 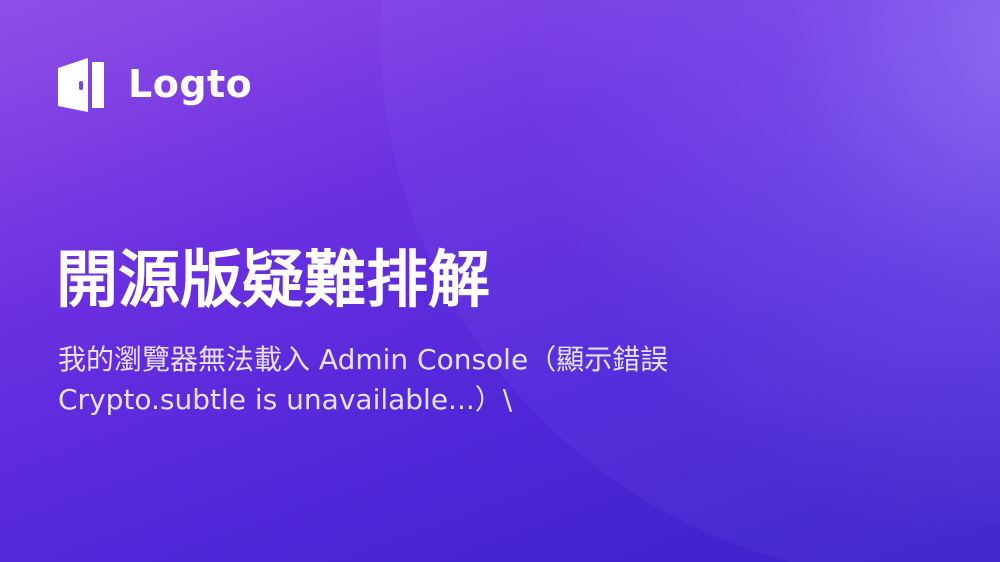 I want to click on brand-name: Logto, so click(x=190, y=84).